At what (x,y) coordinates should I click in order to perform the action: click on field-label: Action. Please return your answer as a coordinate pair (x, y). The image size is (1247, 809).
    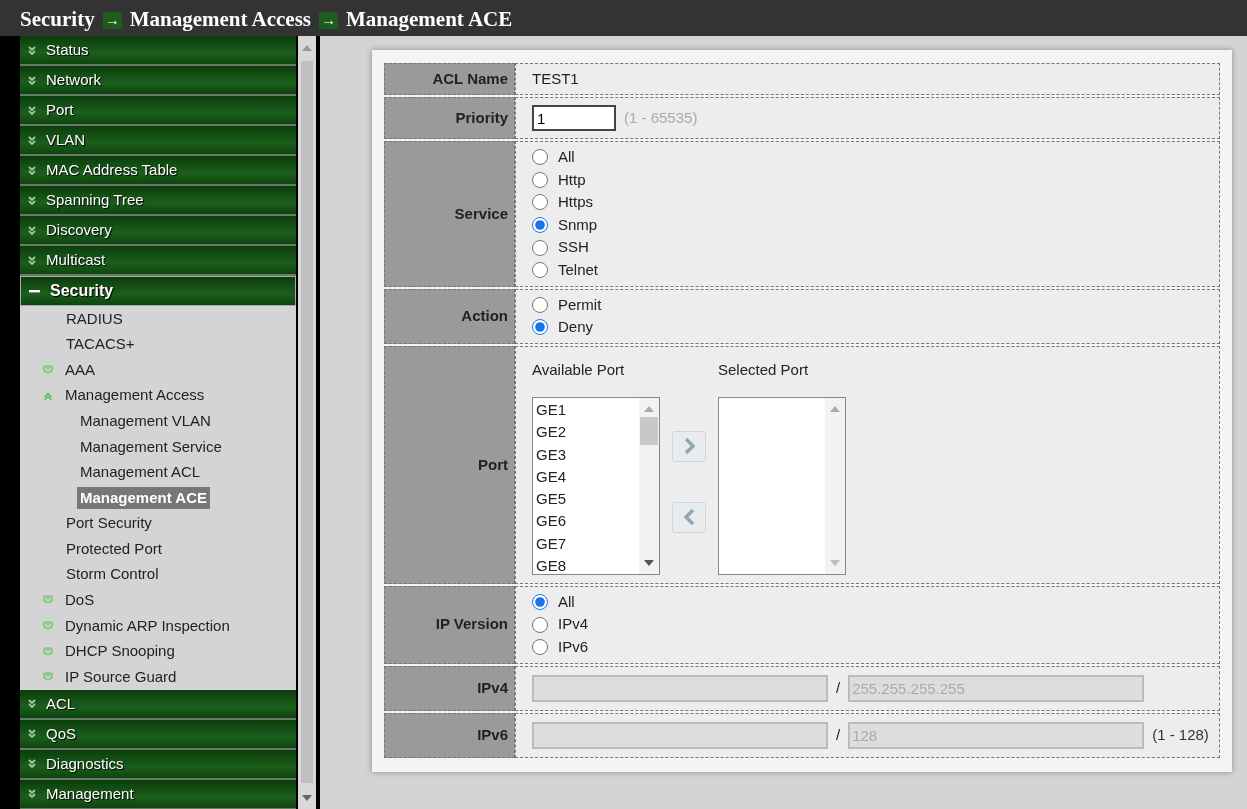
    Looking at the image, I should click on (449, 316).